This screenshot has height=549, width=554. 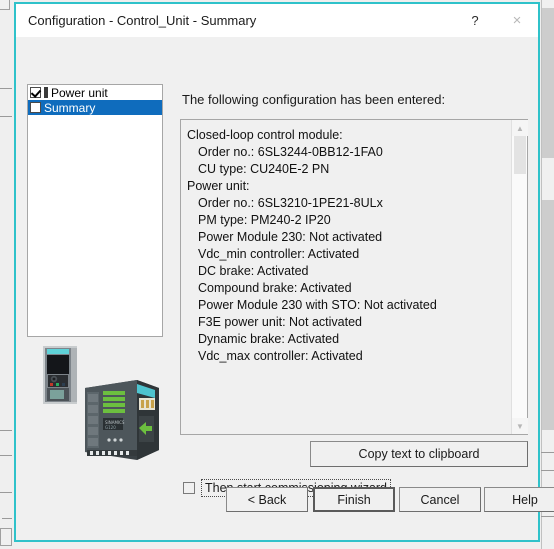 I want to click on checkbox-icon-summary, so click(x=35, y=107).